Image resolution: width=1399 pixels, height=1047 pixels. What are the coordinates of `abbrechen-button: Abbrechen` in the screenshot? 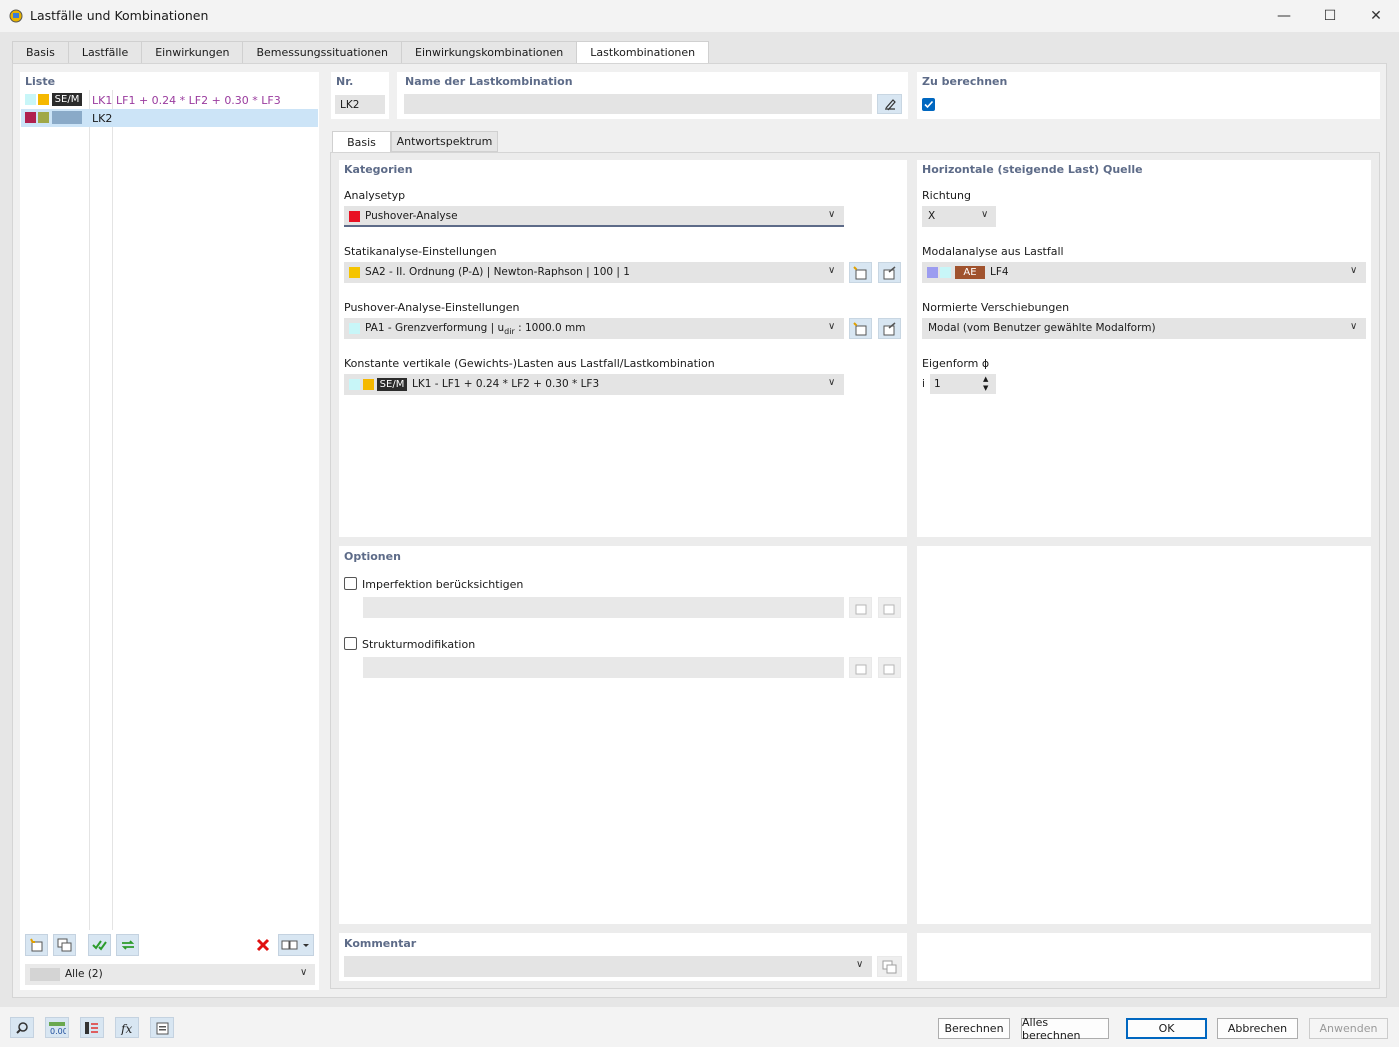 It's located at (1257, 1028).